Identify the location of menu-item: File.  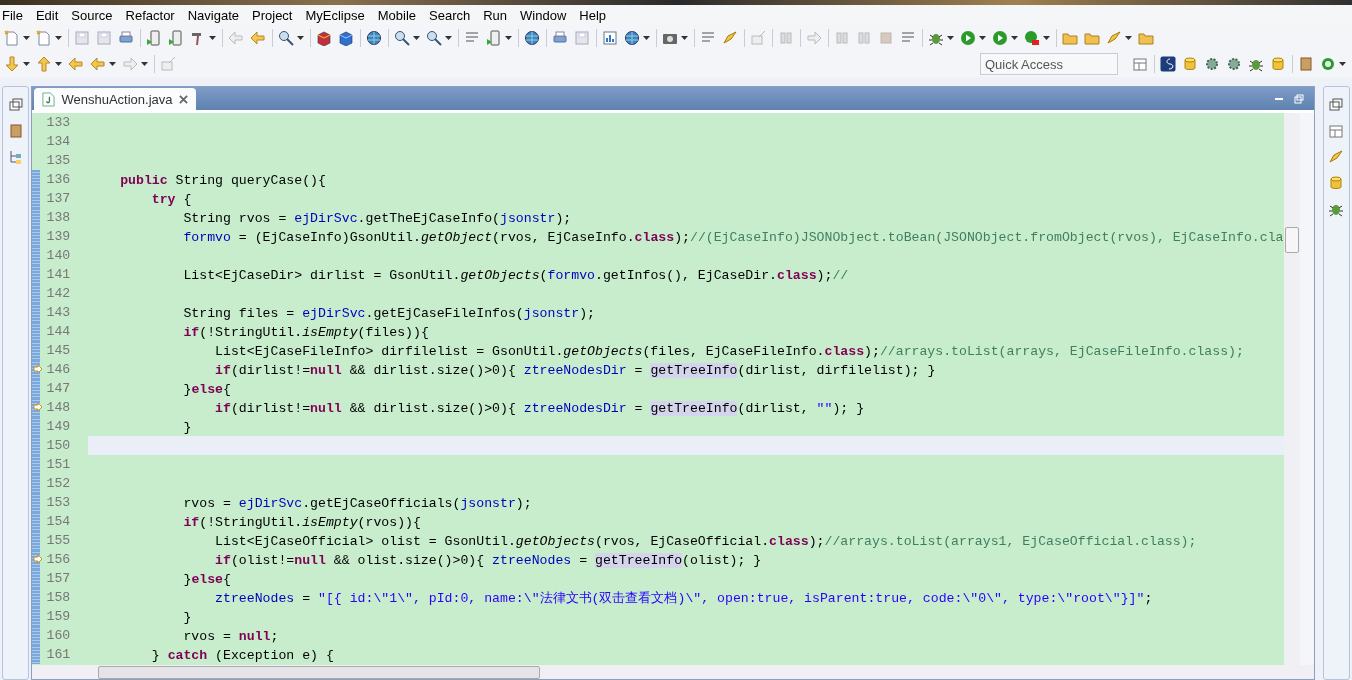
(16, 15).